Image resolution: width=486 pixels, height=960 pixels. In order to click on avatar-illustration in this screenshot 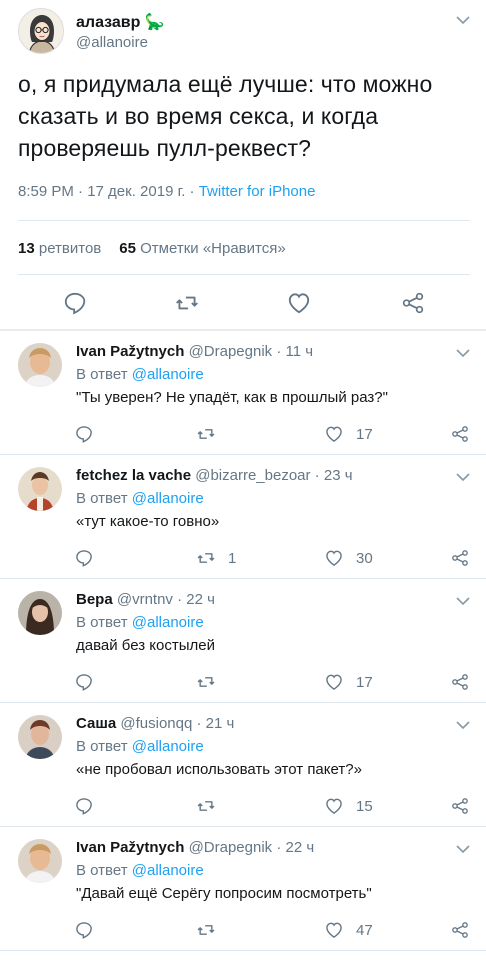, I will do `click(41, 31)`.